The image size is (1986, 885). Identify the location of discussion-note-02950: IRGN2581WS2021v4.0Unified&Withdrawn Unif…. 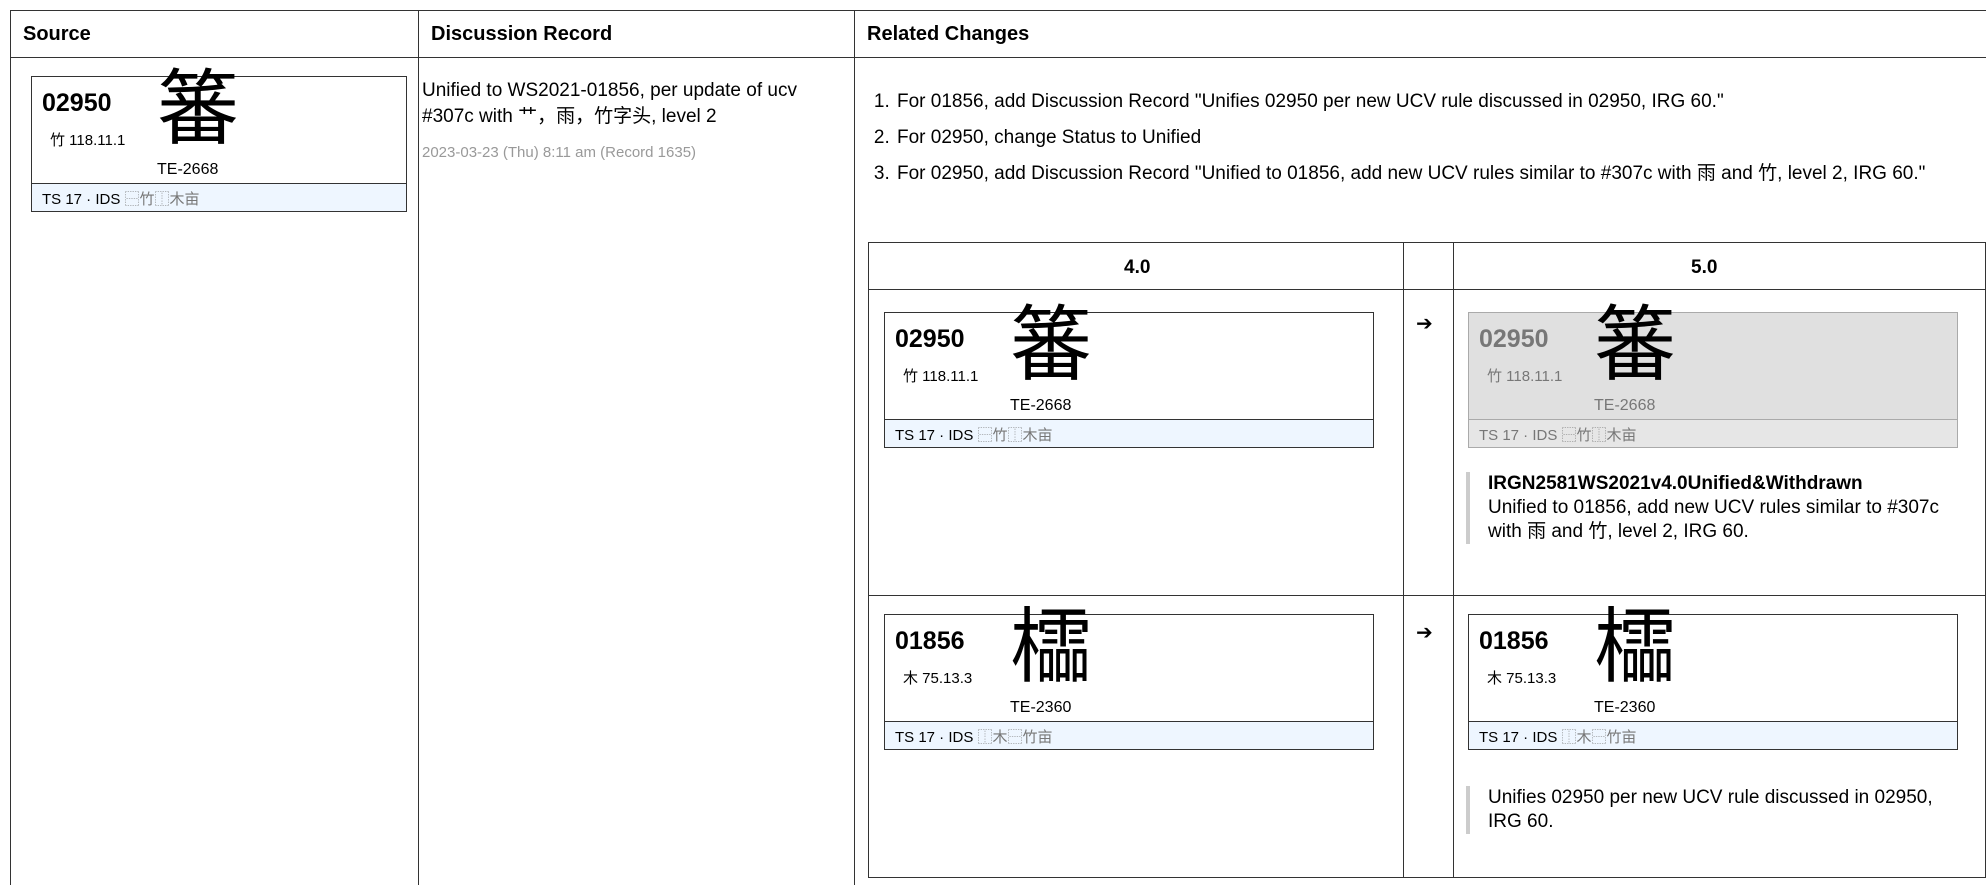
(1711, 508).